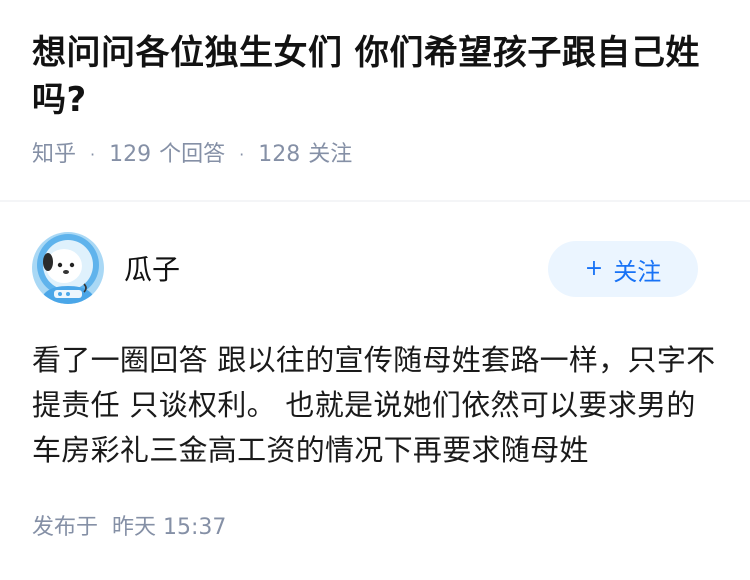 The image size is (750, 580). What do you see at coordinates (130, 154) in the screenshot?
I see `answer-count: 129` at bounding box center [130, 154].